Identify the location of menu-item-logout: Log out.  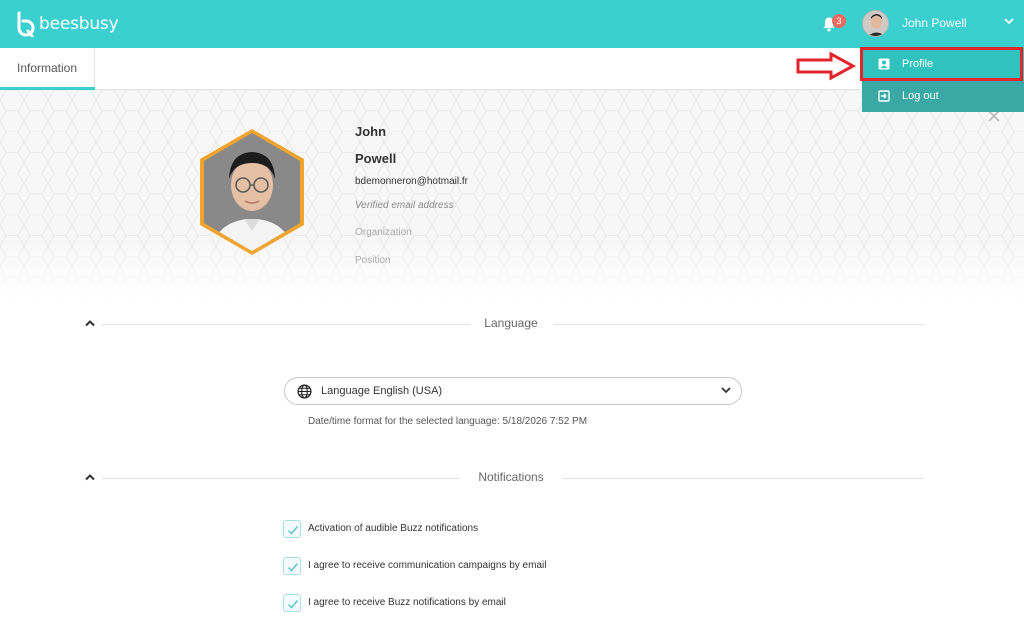
(943, 96).